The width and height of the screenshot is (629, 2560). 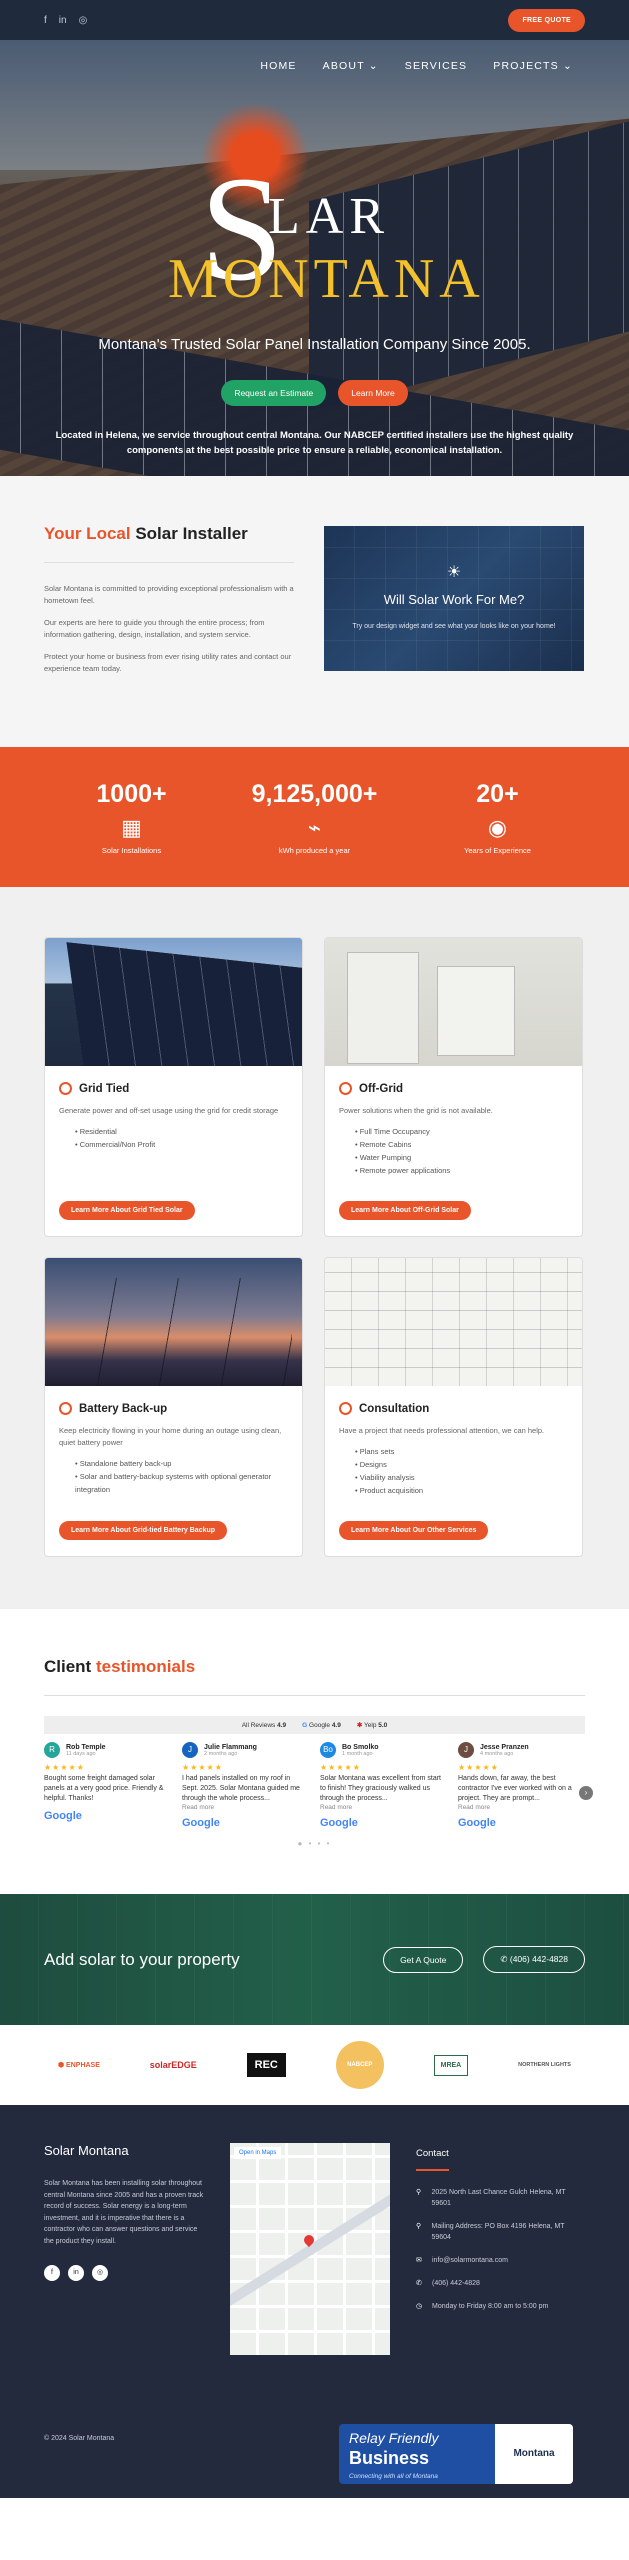 I want to click on carousel-dots: ● • • •, so click(x=314, y=1843).